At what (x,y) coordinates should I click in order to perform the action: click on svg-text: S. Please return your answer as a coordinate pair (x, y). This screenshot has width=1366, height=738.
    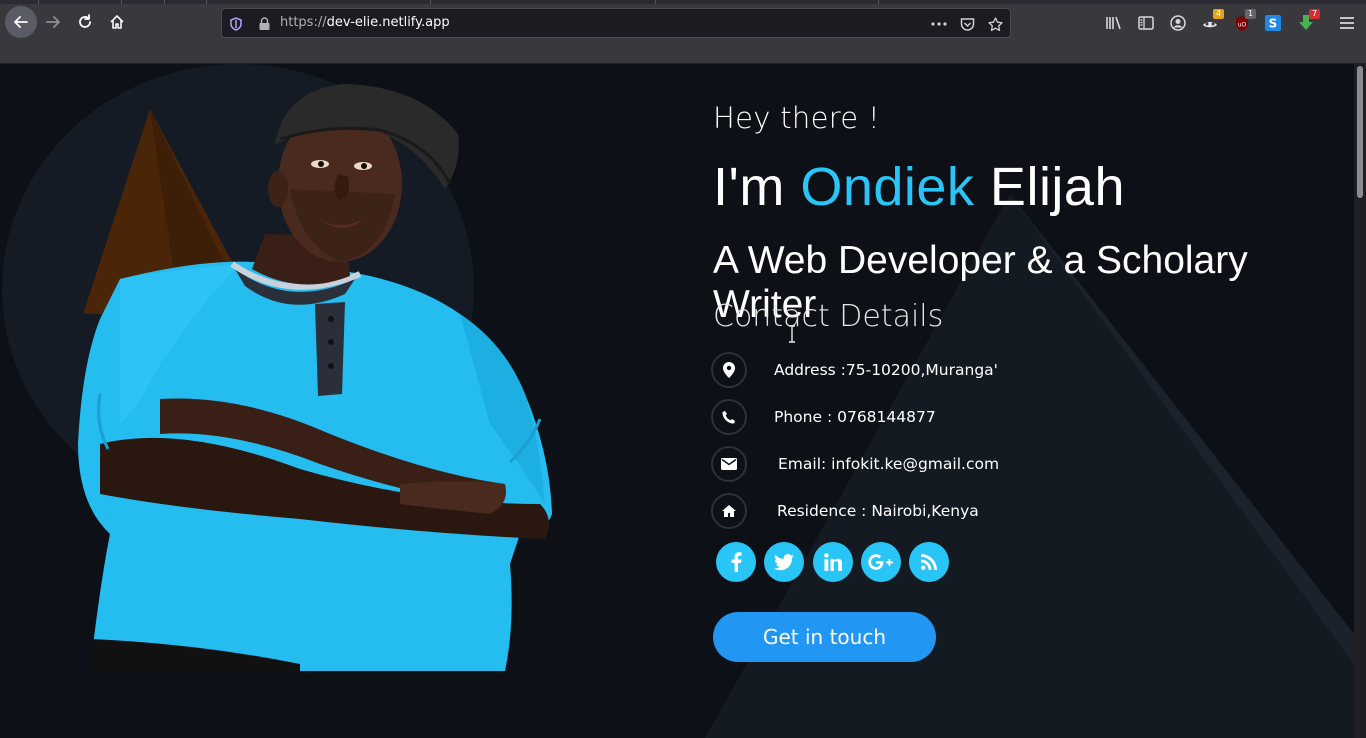
    Looking at the image, I should click on (1273, 24).